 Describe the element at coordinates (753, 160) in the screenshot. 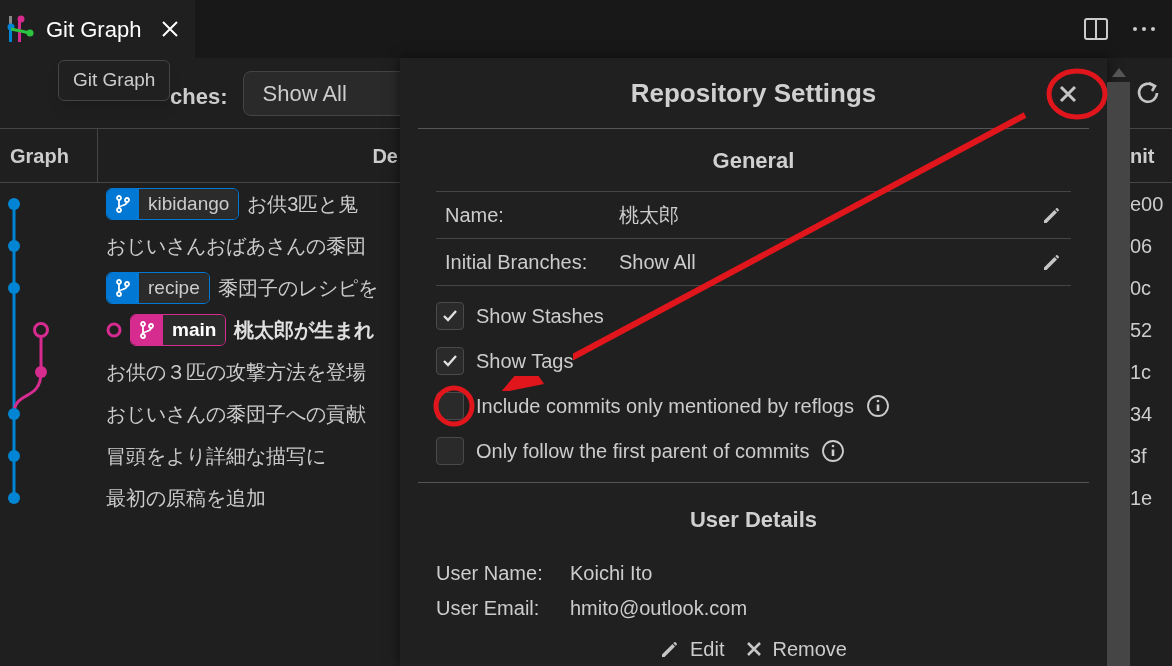

I see `section-heading: General` at that location.